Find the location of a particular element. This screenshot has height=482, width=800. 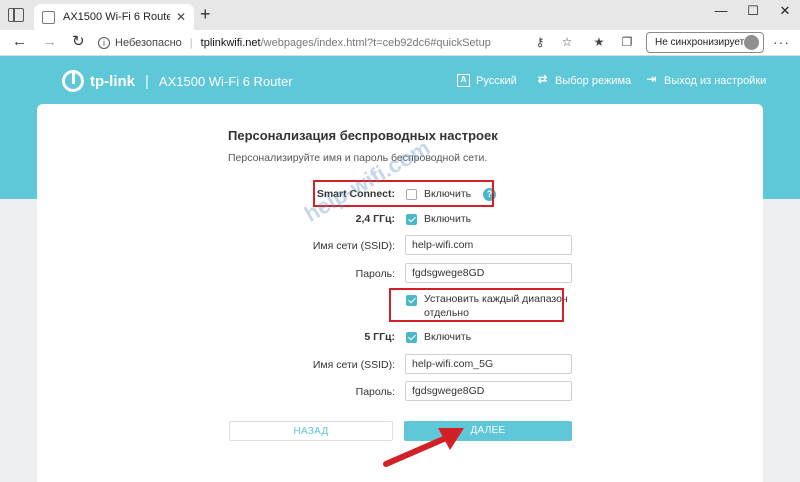

new-tab-button: + is located at coordinates (205, 14).